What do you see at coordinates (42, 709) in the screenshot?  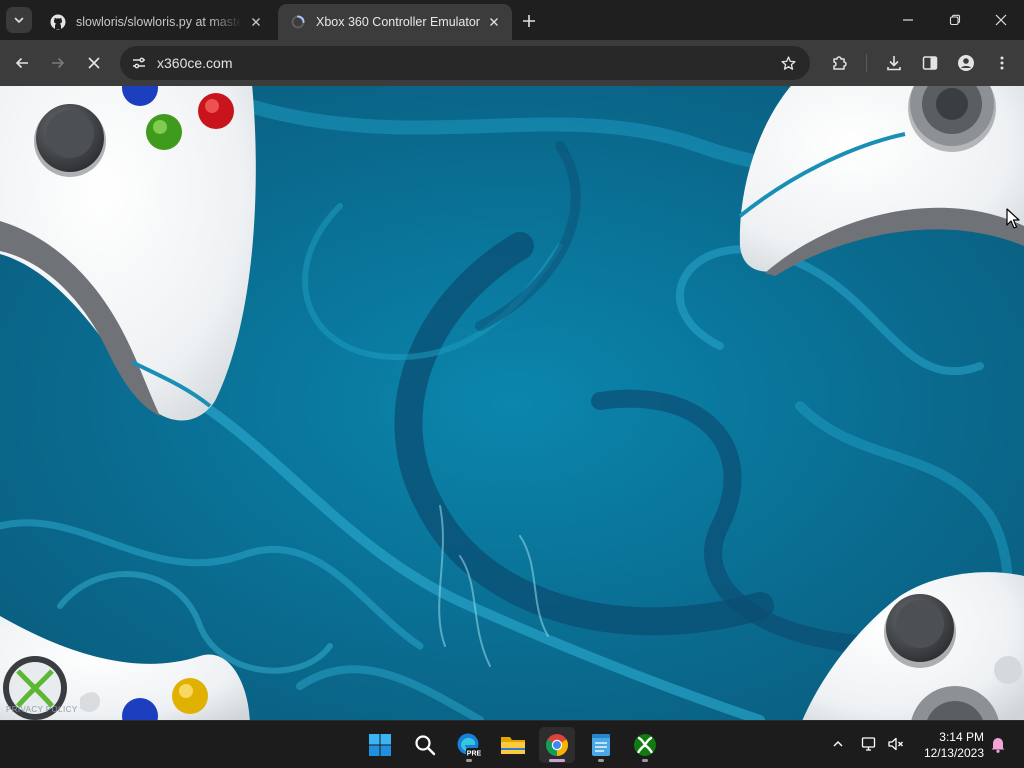 I see `privacy-policy-link: PRIVACY POLICY` at bounding box center [42, 709].